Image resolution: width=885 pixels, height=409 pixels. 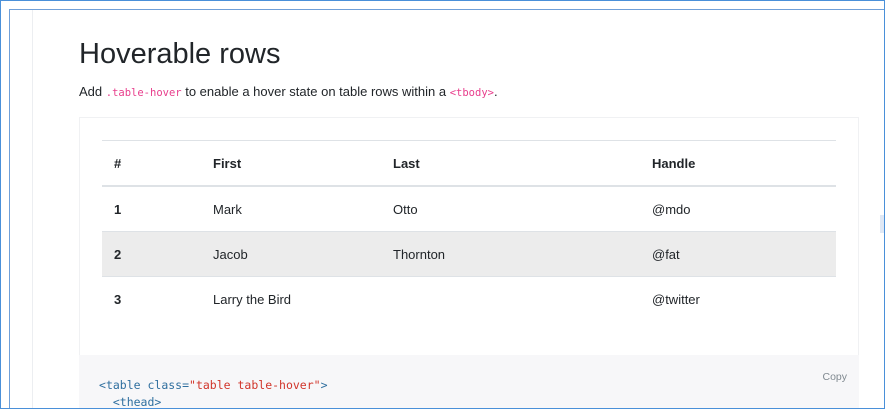 I want to click on lead-suffix: ., so click(x=495, y=91).